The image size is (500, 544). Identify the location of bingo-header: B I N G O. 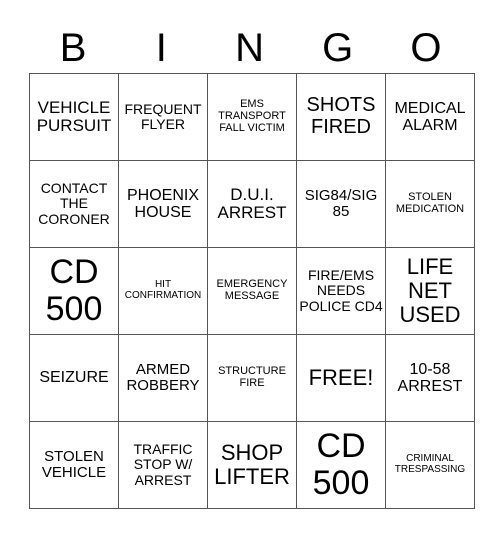
(249, 48).